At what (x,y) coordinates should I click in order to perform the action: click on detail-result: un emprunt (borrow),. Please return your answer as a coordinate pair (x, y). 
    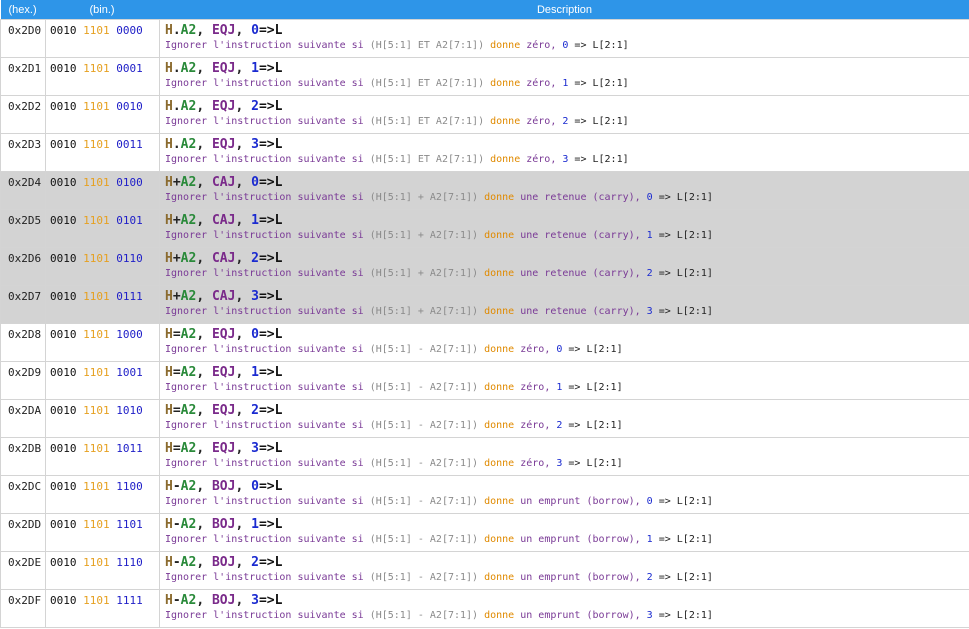
    Looking at the image, I should click on (583, 501).